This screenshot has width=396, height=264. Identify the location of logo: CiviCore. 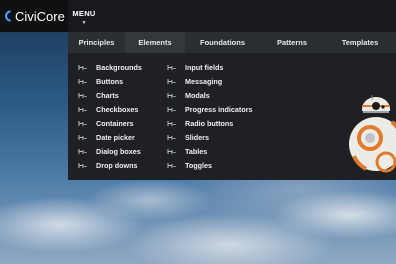
(34, 16).